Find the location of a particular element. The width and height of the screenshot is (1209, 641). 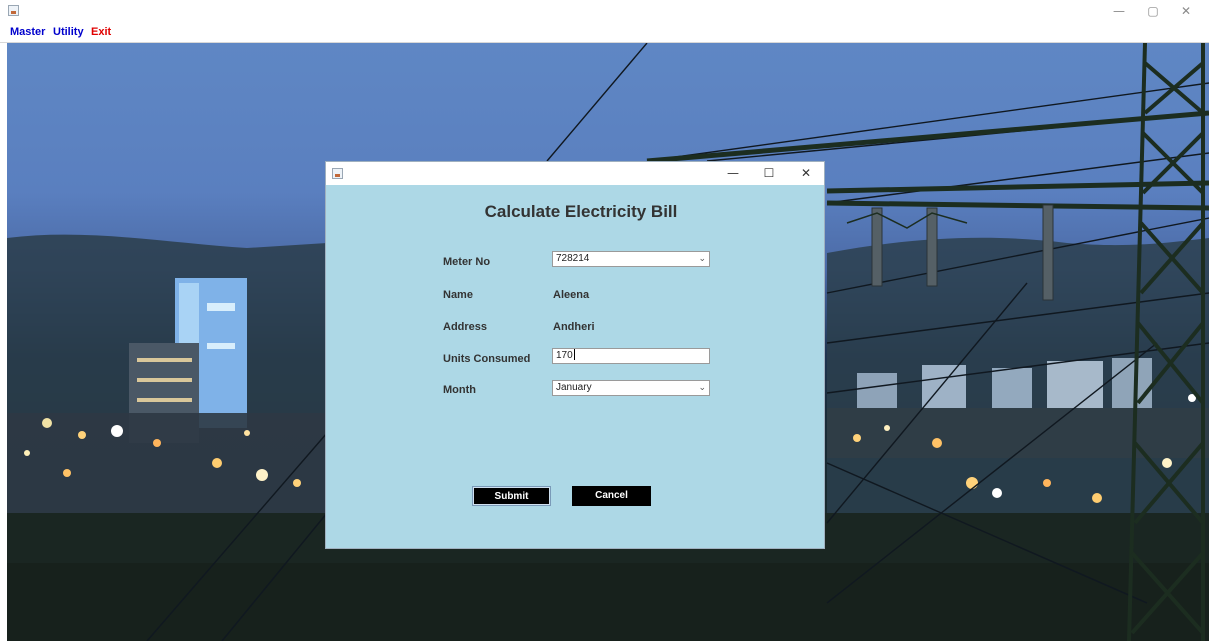

units-consumed-label: Units Consumed is located at coordinates (487, 359).